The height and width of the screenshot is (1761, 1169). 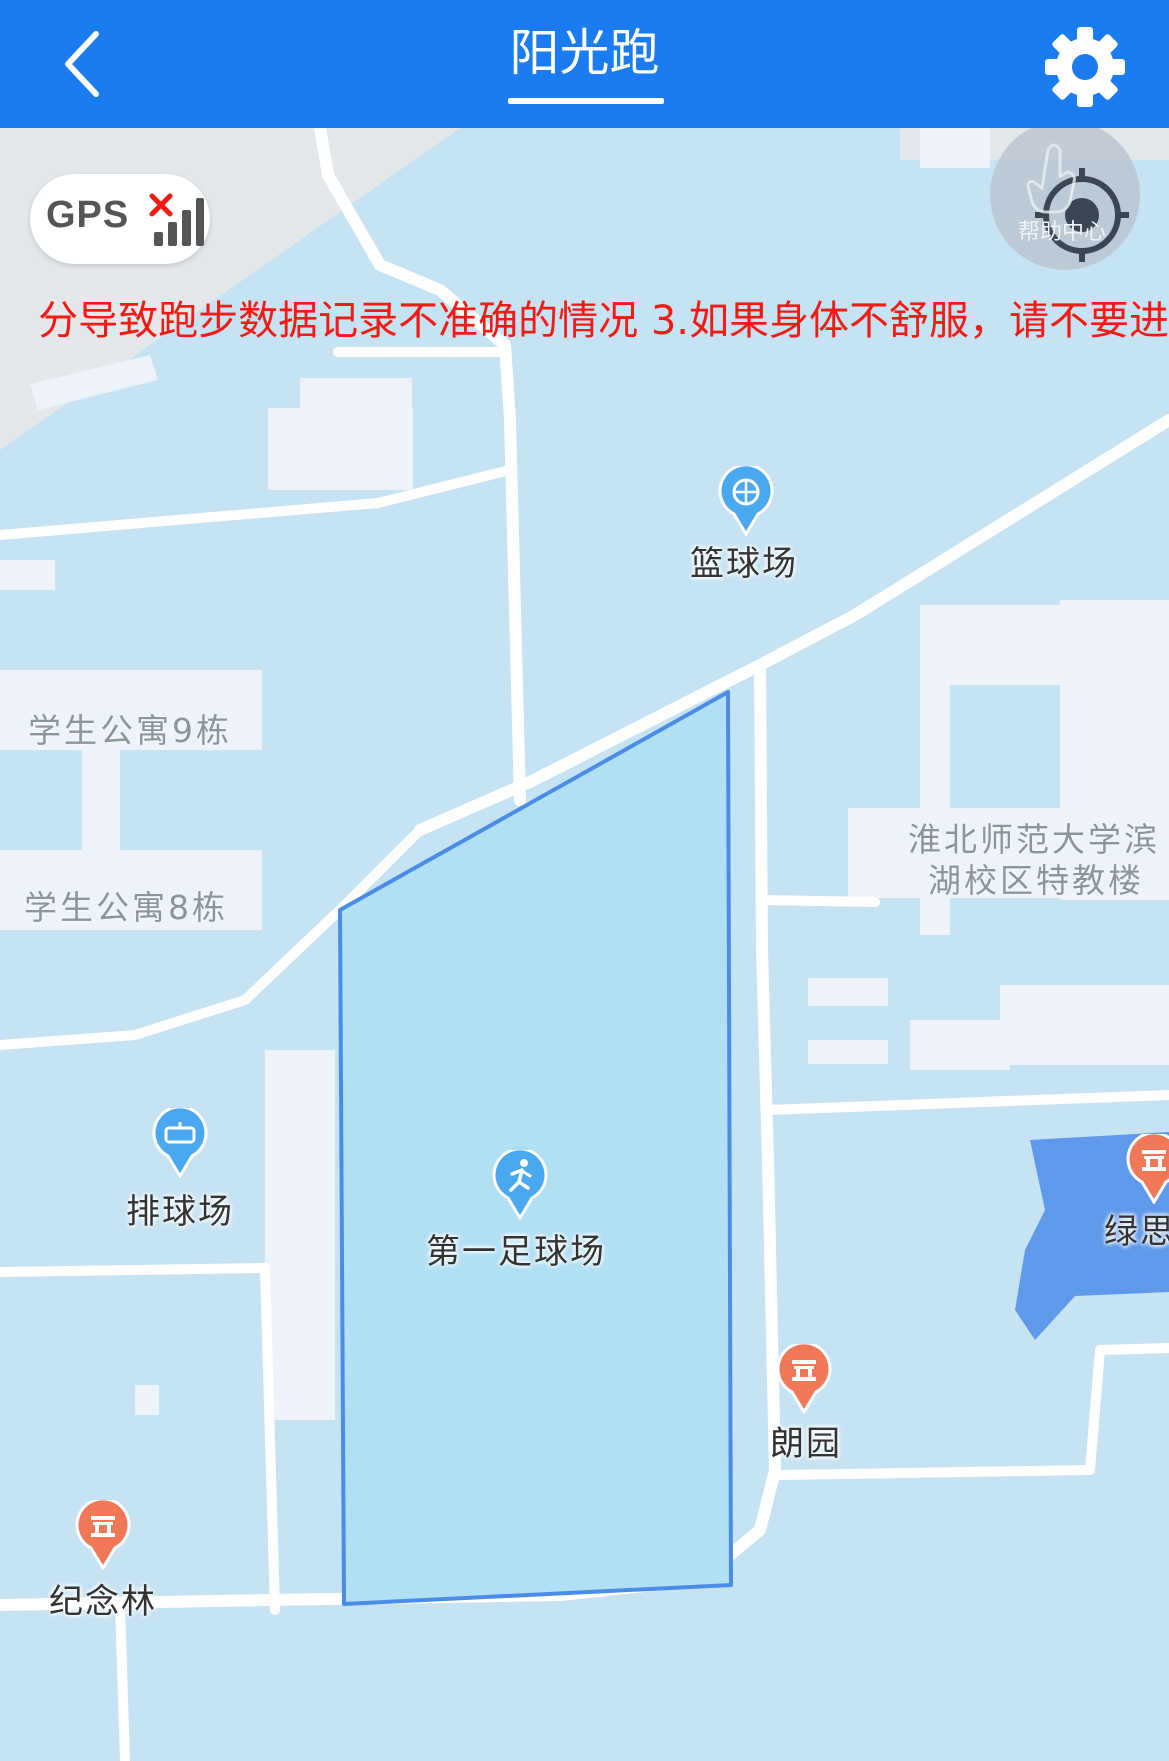 I want to click on poi-football-field: 第一足球场, so click(x=515, y=1209).